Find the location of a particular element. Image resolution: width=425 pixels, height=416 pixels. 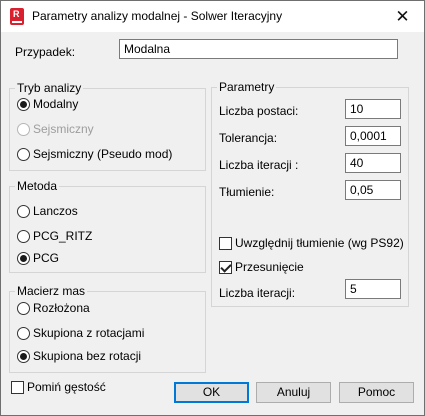

iterations-label: Liczba iteracji : is located at coordinates (259, 165).